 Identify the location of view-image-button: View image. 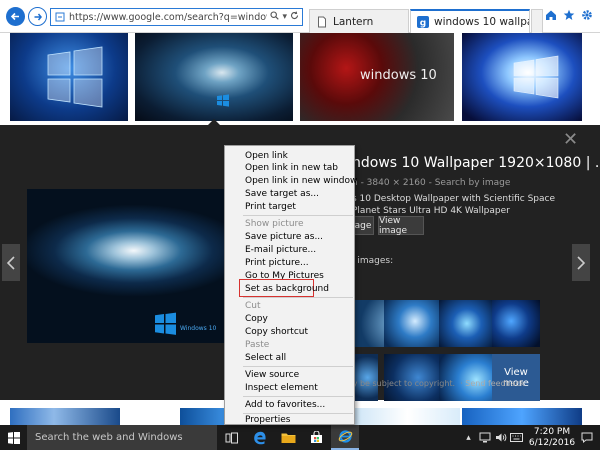
(401, 226).